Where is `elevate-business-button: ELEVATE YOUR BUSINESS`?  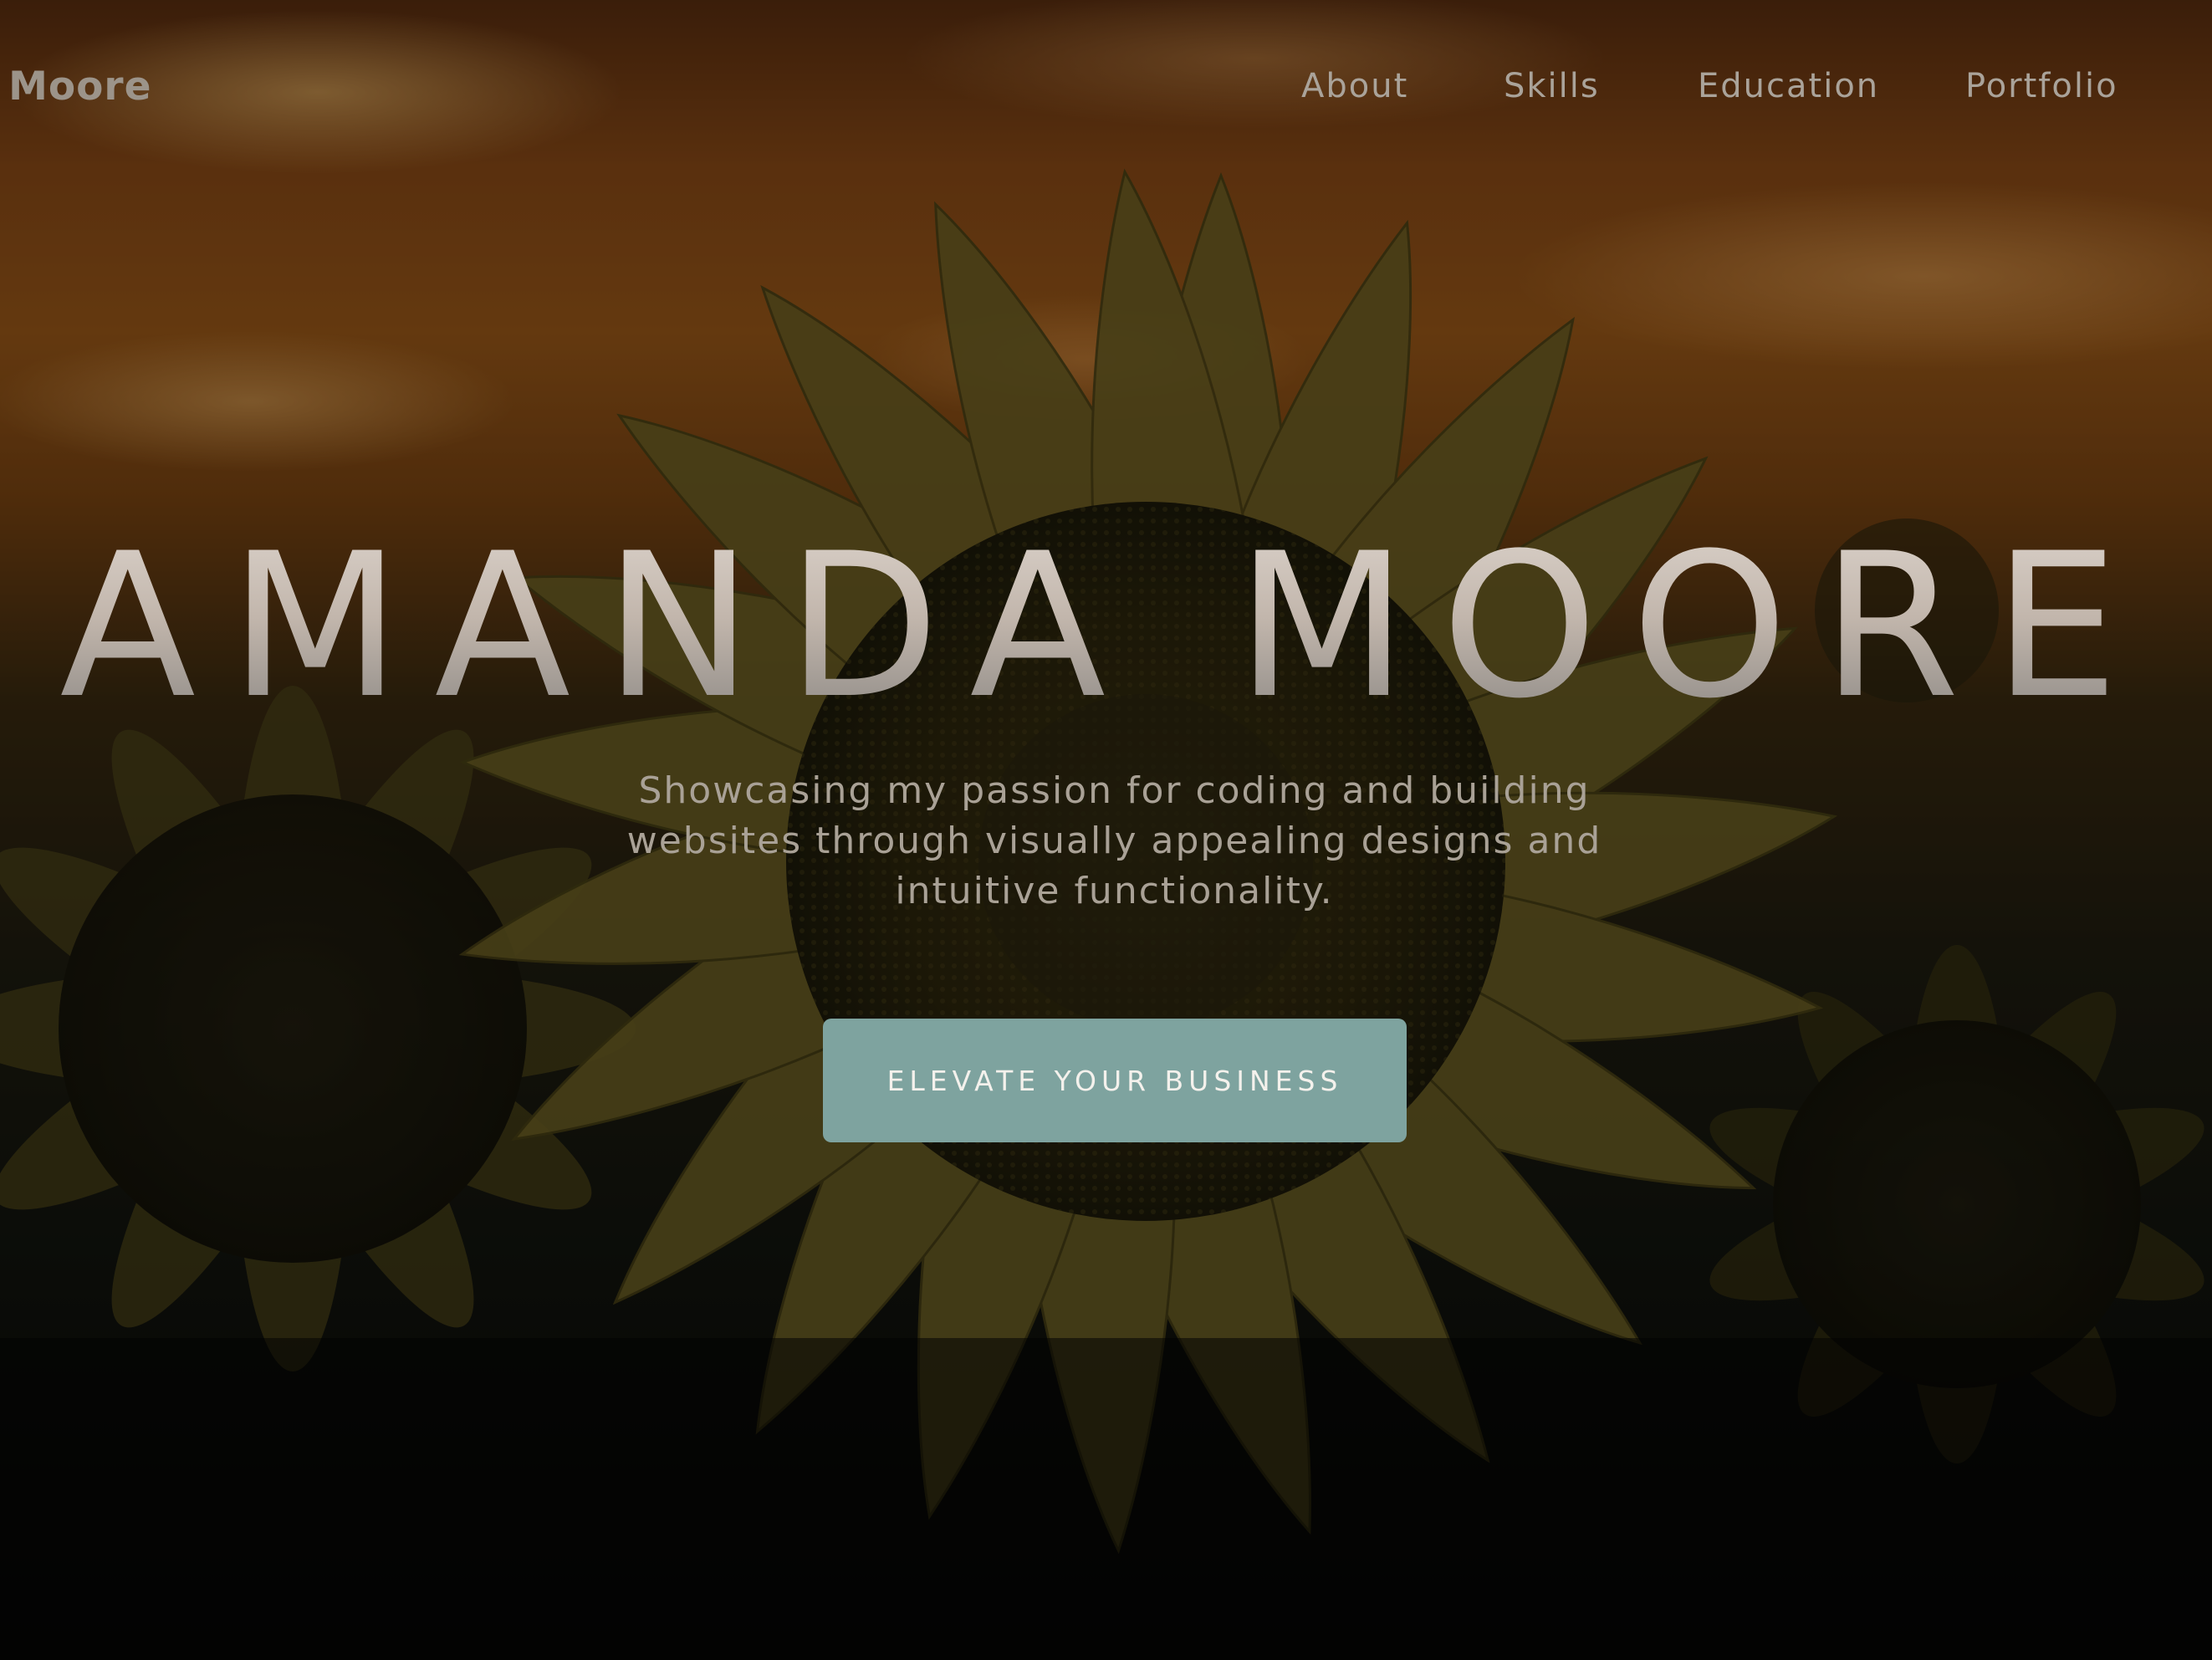 elevate-business-button: ELEVATE YOUR BUSINESS is located at coordinates (1115, 1080).